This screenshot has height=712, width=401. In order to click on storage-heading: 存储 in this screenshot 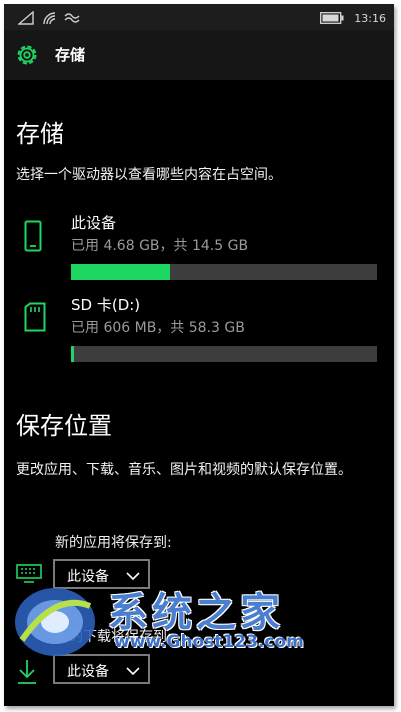, I will do `click(40, 134)`.